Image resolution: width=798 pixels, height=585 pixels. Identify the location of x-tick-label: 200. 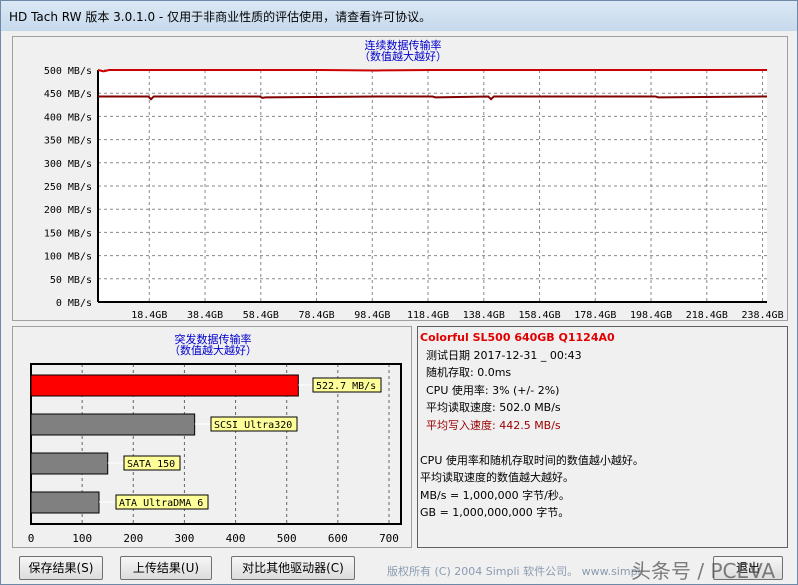
(133, 538).